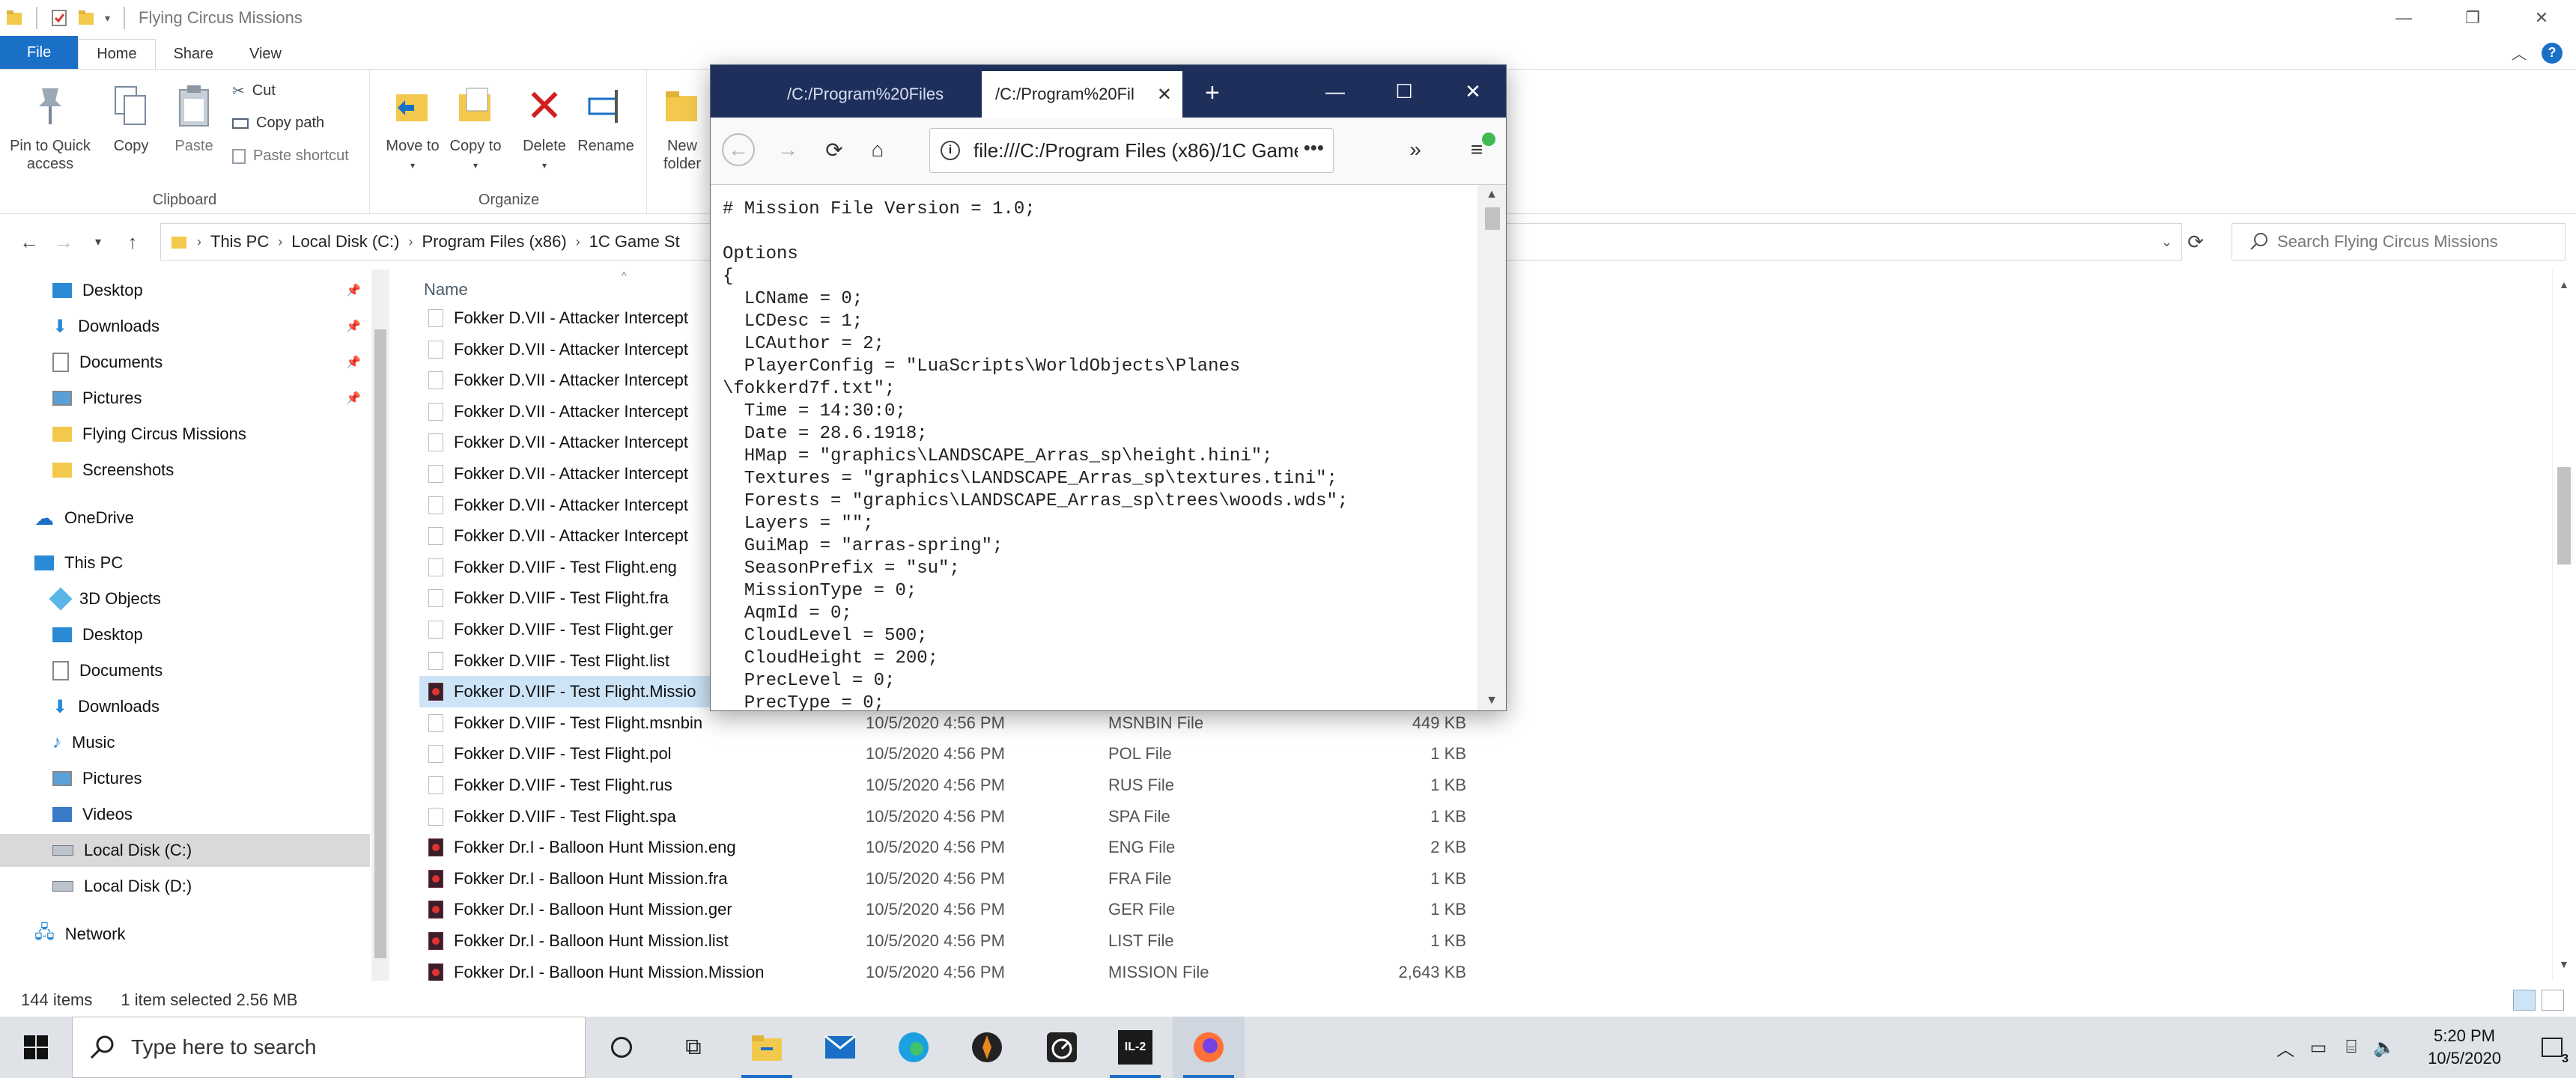 This screenshot has width=2576, height=1078. What do you see at coordinates (2285, 1048) in the screenshot?
I see `show-hidden-icons: ︿` at bounding box center [2285, 1048].